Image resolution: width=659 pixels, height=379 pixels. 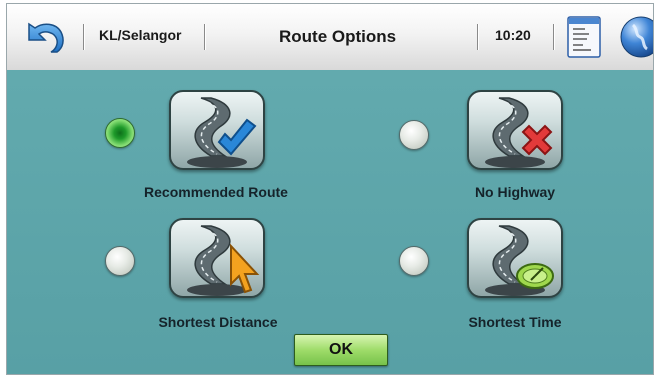 What do you see at coordinates (222, 132) in the screenshot?
I see `road-checkmark-icon` at bounding box center [222, 132].